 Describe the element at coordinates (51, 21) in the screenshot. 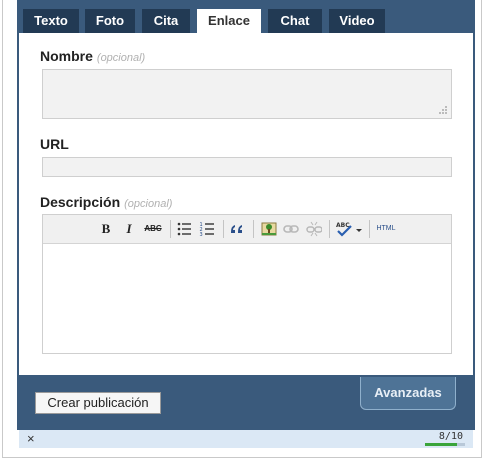

I see `tab-texto: Texto` at that location.